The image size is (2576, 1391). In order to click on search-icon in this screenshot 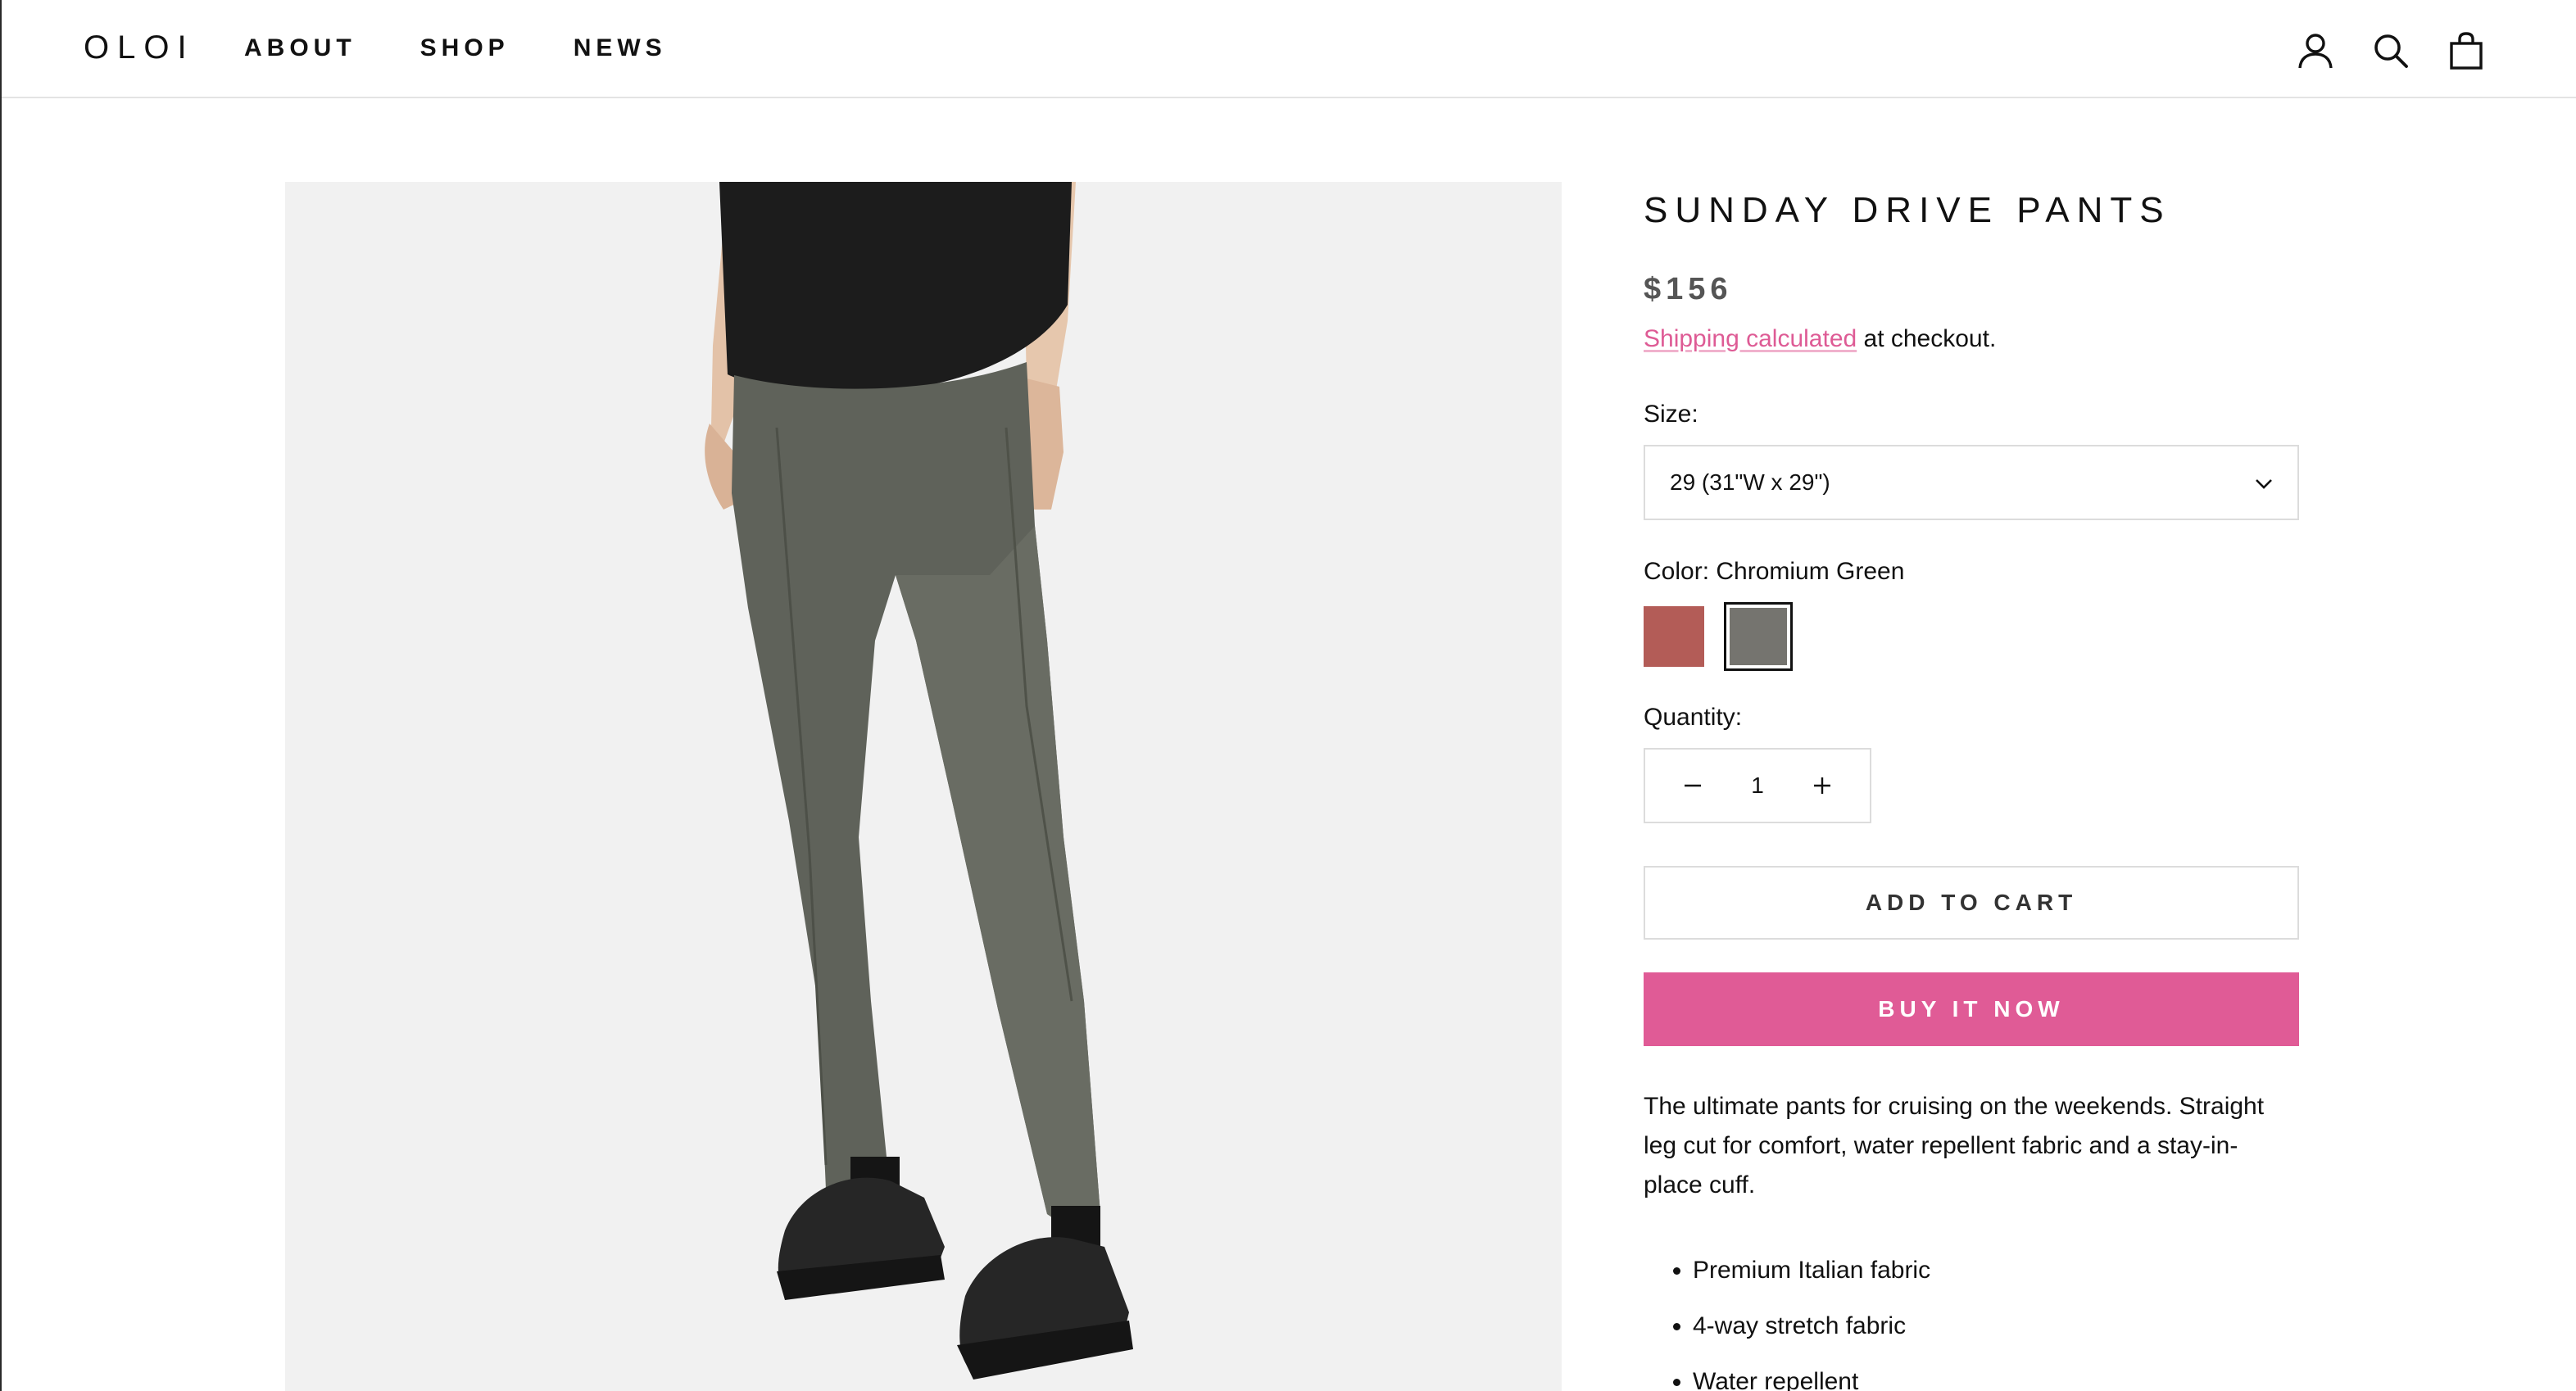, I will do `click(2391, 51)`.